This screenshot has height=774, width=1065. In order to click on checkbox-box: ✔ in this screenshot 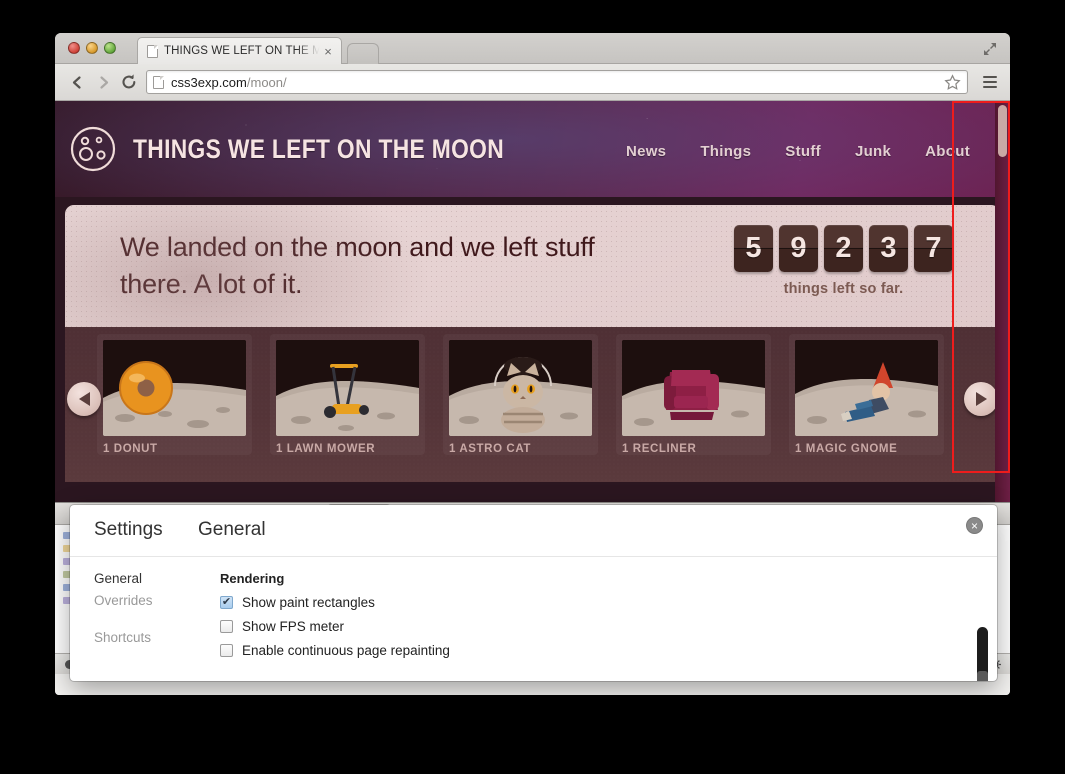, I will do `click(226, 602)`.